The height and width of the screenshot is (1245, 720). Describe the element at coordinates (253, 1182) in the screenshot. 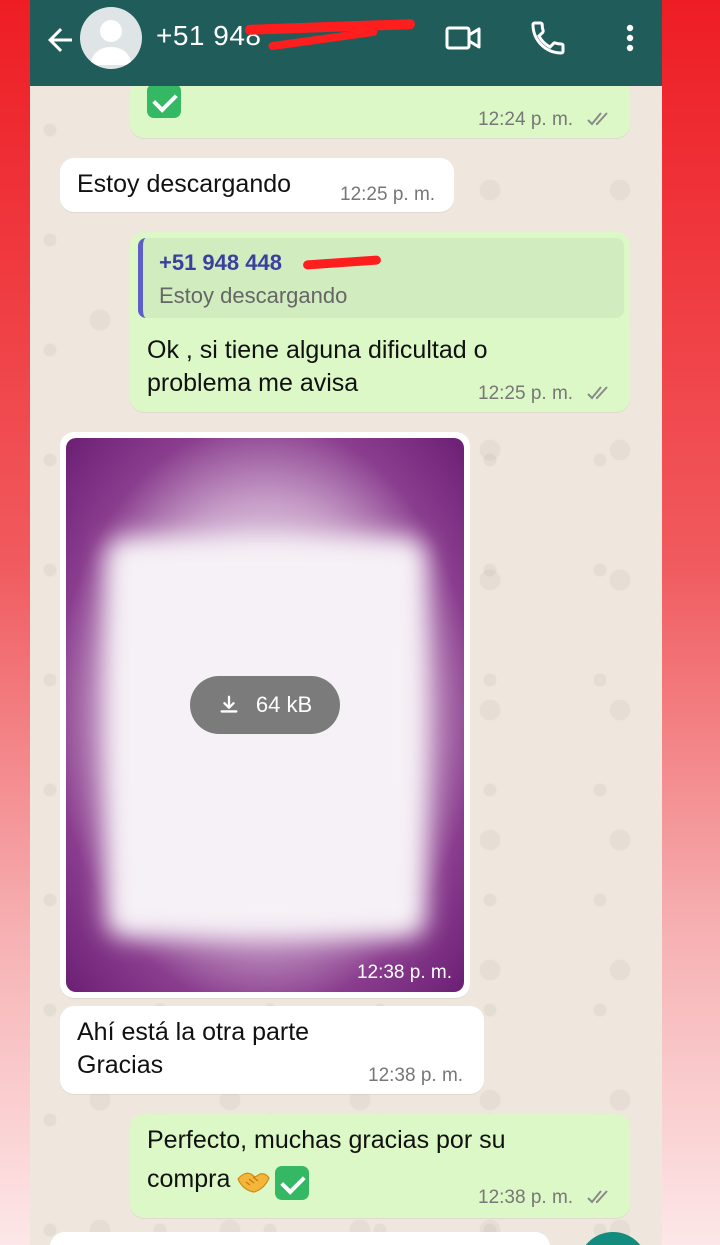

I see `handshake-emoji-icon` at that location.